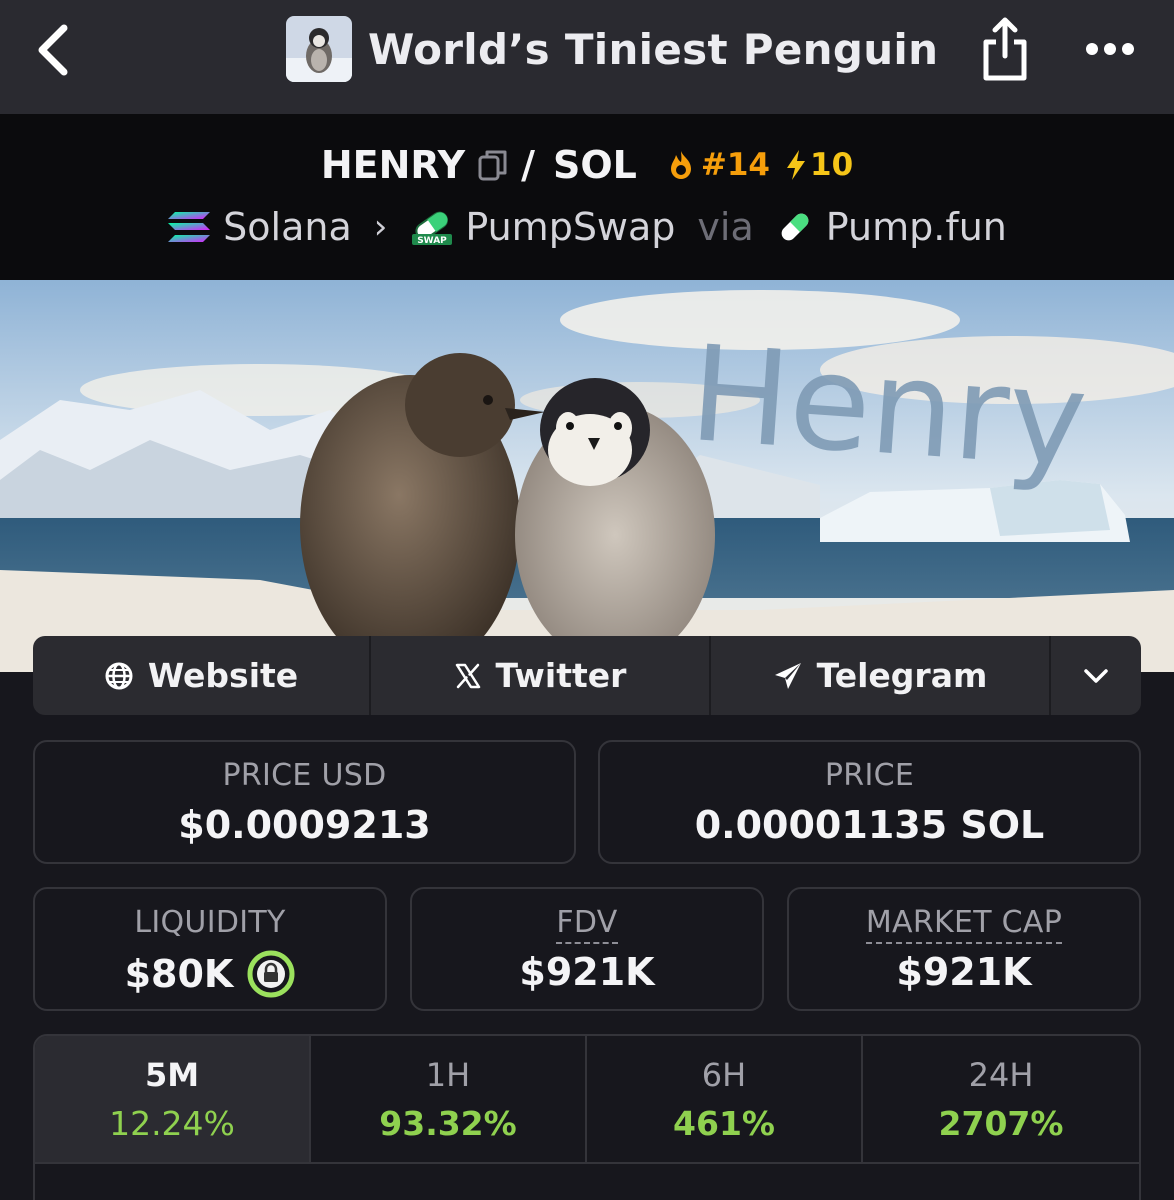  I want to click on flame-icon, so click(680, 165).